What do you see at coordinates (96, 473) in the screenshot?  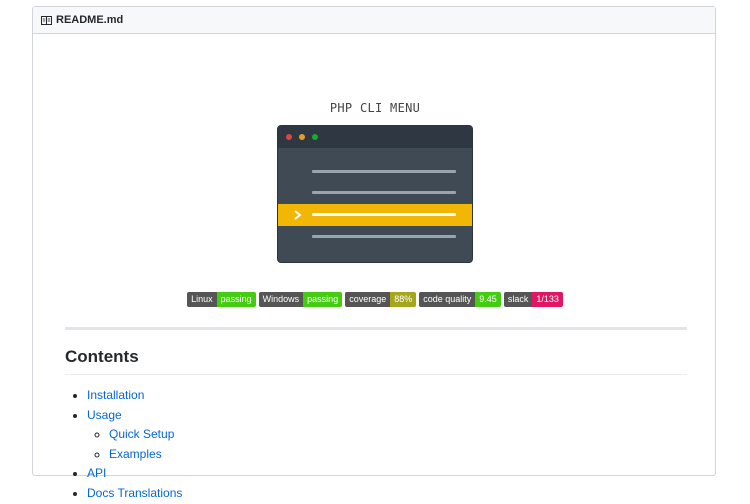 I see `toc-link-api: API` at bounding box center [96, 473].